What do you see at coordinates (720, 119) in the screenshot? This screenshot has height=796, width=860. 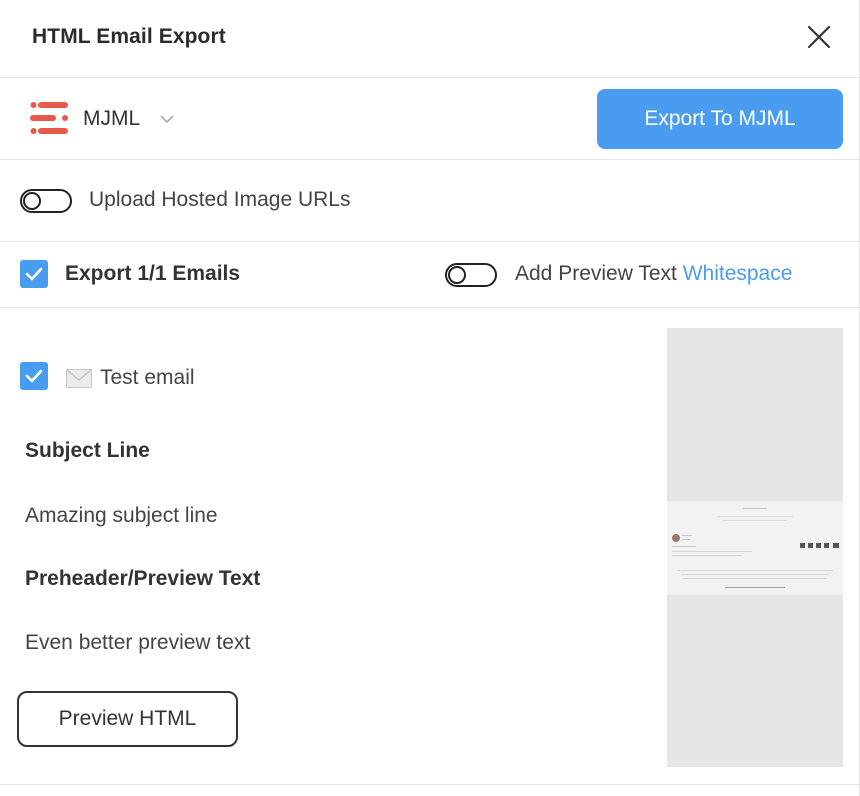 I see `export-button: Export To MJML` at bounding box center [720, 119].